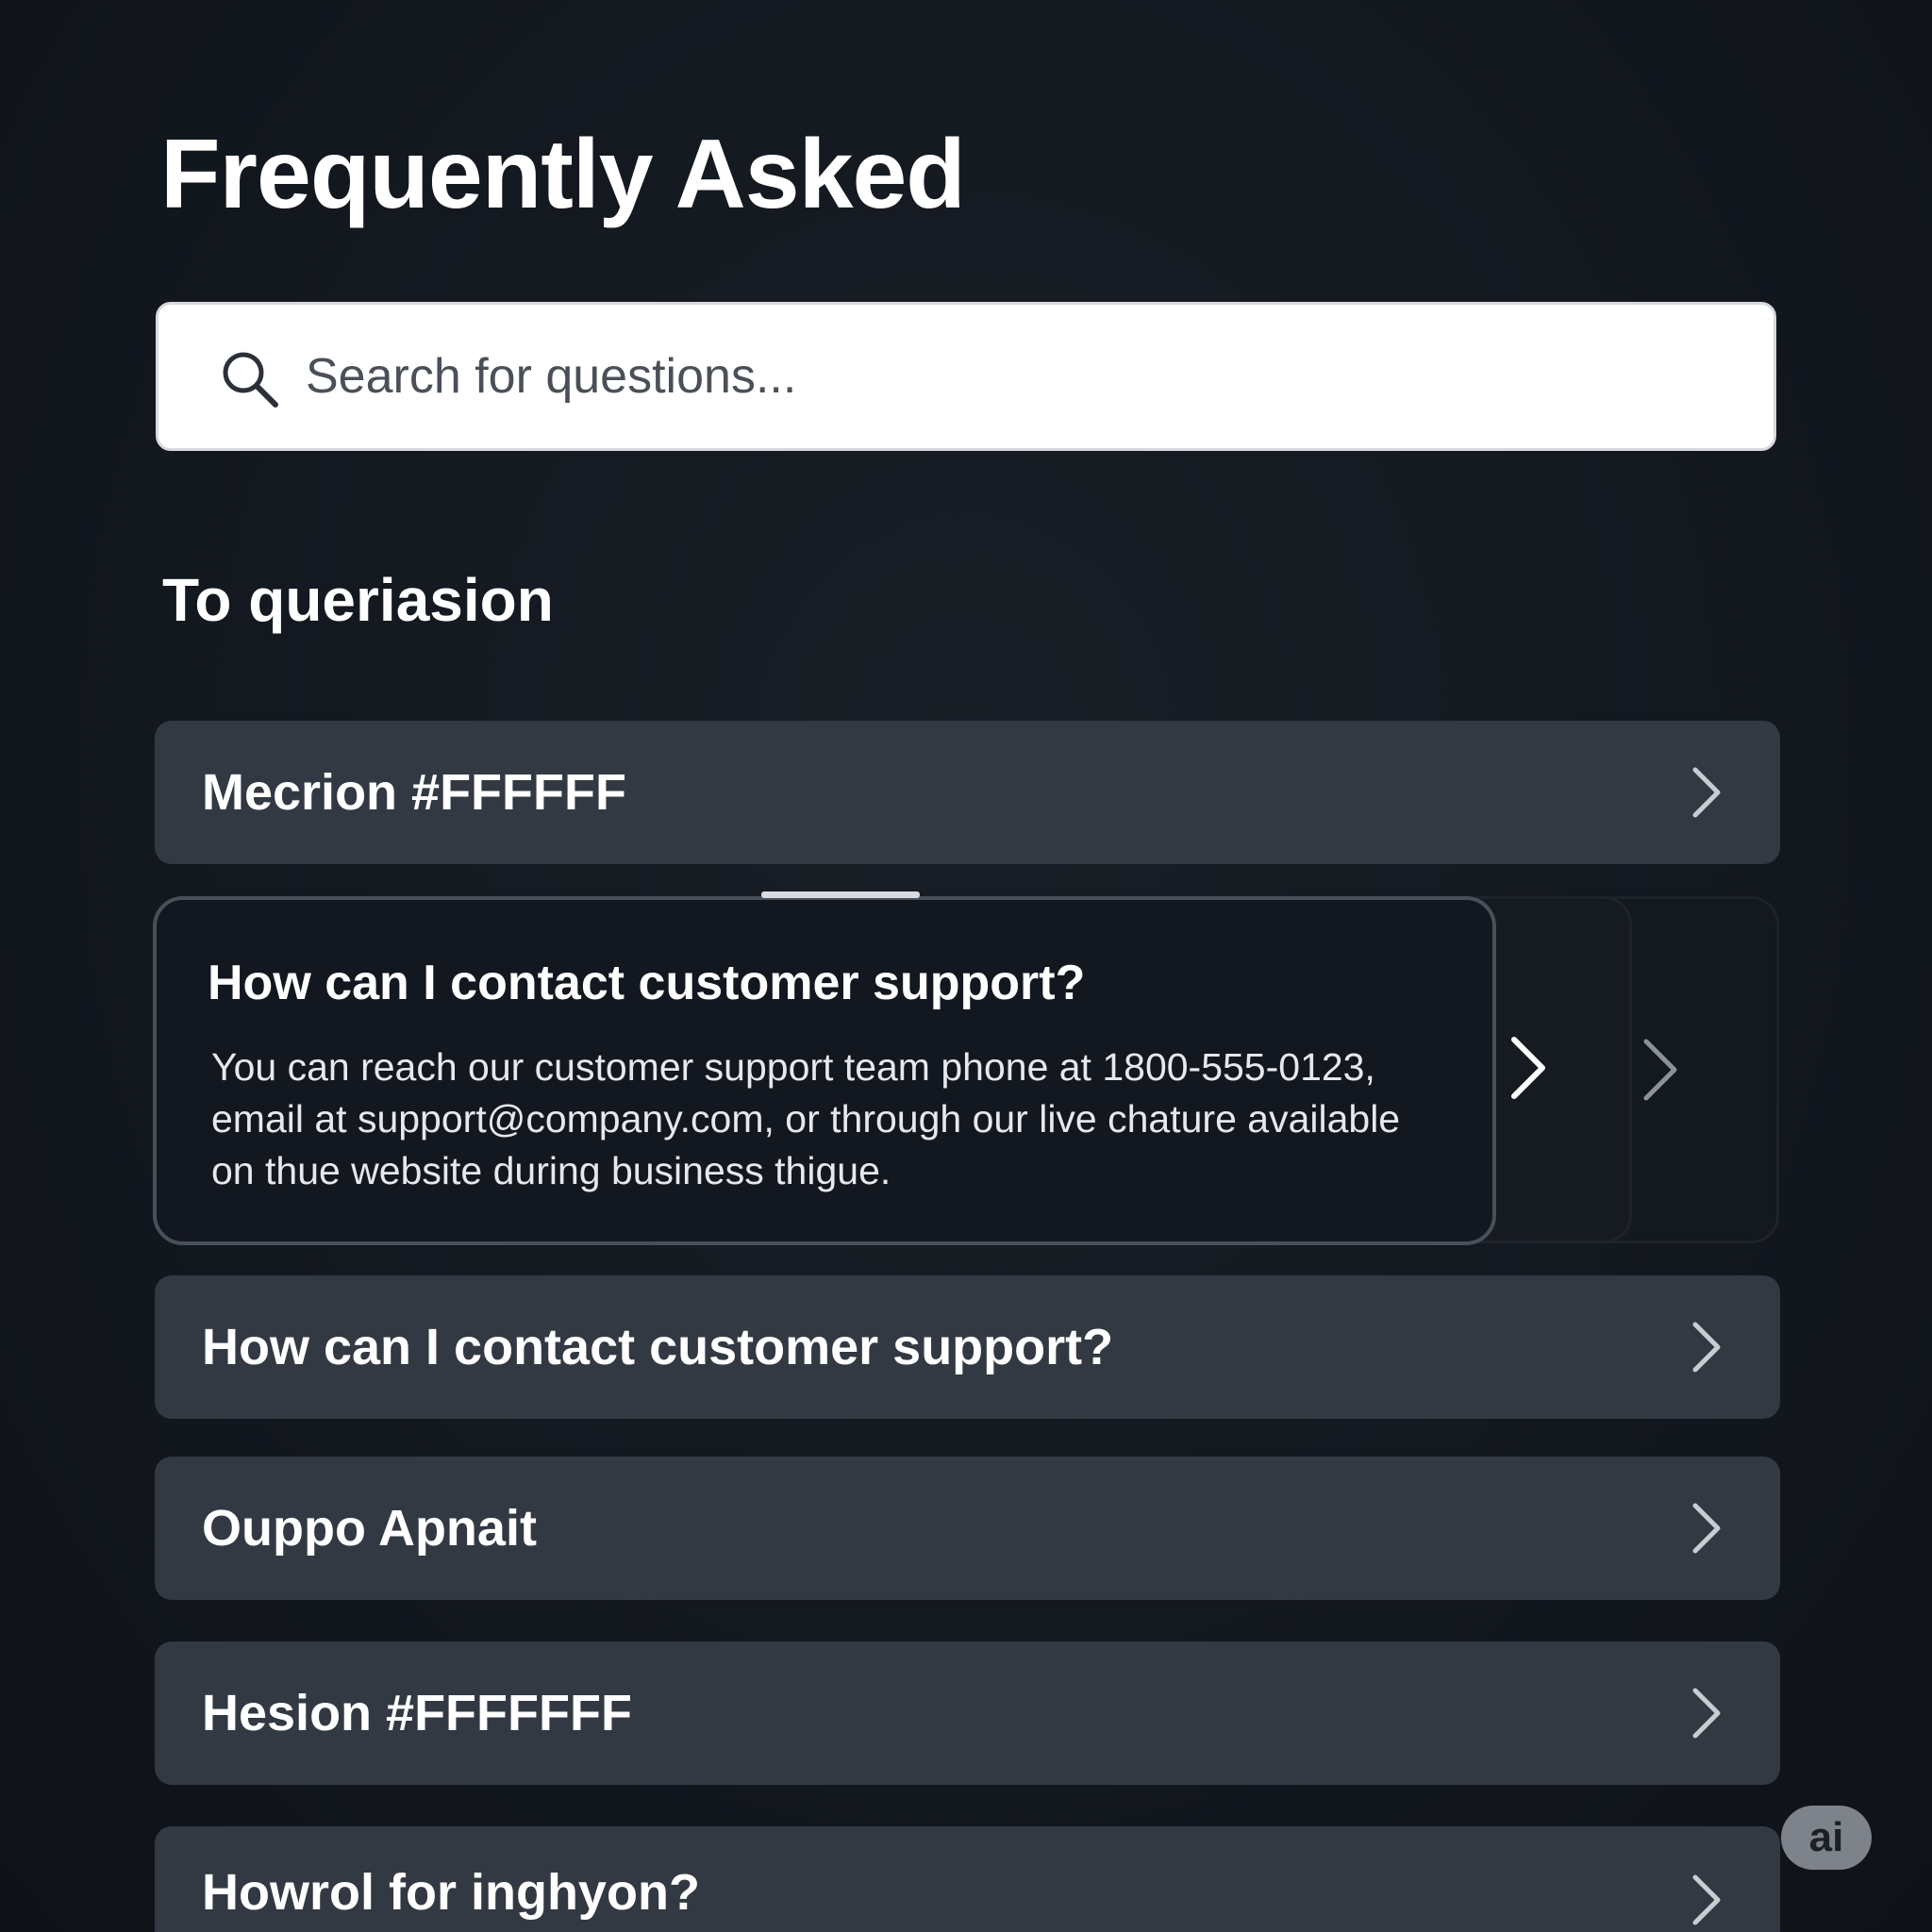 The image size is (1932, 1932). What do you see at coordinates (417, 1713) in the screenshot?
I see `faq-item-label: Hesion #FFFFFFF` at bounding box center [417, 1713].